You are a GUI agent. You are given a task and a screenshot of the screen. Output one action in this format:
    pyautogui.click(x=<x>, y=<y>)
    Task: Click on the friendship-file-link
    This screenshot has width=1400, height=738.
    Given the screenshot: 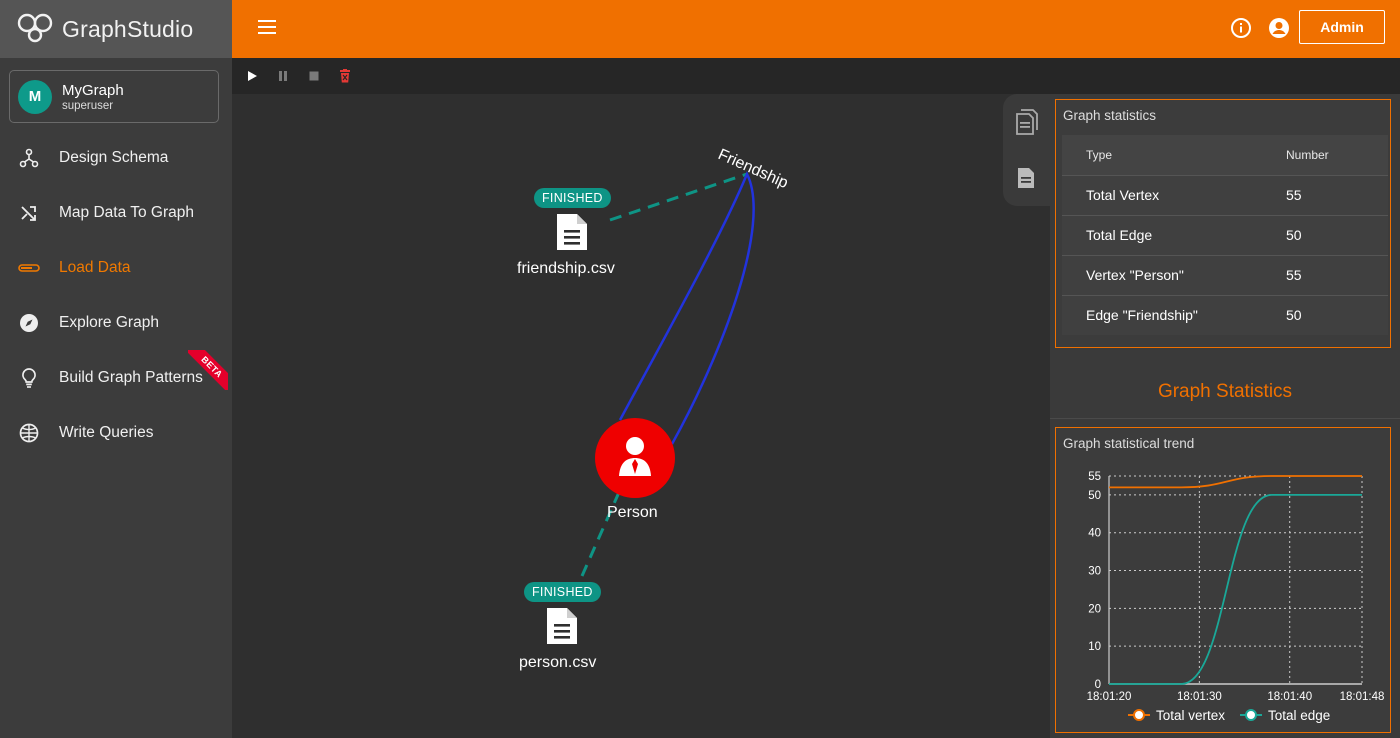 What is the action you would take?
    pyautogui.click(x=678, y=197)
    